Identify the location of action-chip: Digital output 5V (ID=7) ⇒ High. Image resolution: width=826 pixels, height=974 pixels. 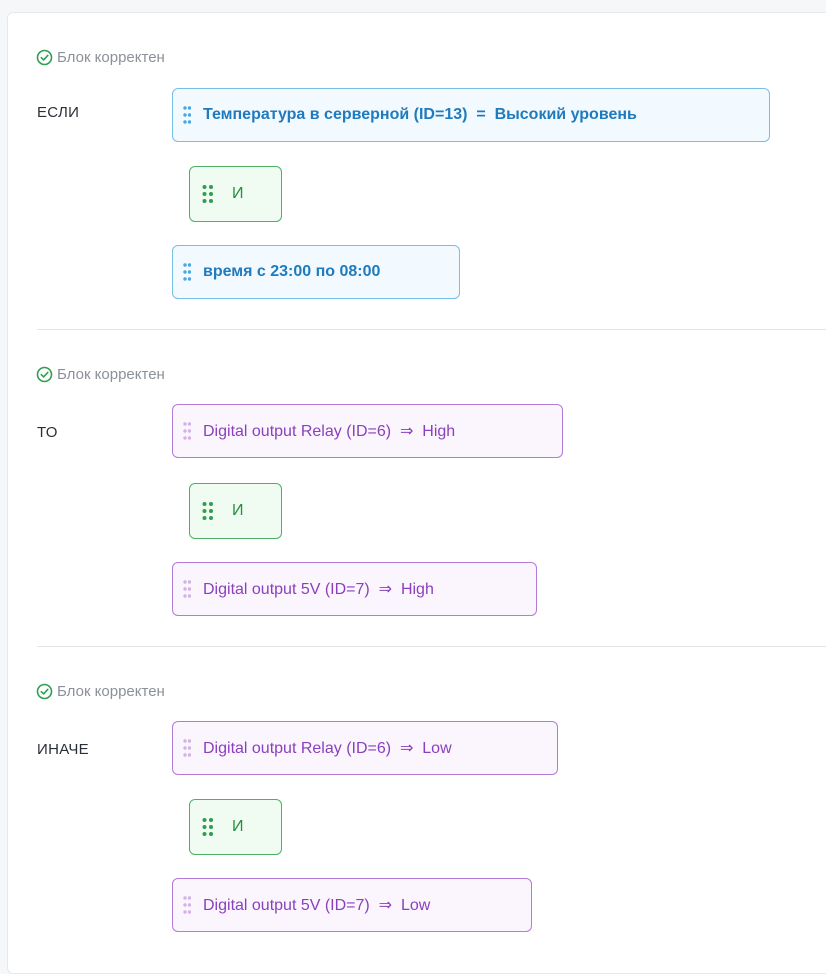
(354, 589).